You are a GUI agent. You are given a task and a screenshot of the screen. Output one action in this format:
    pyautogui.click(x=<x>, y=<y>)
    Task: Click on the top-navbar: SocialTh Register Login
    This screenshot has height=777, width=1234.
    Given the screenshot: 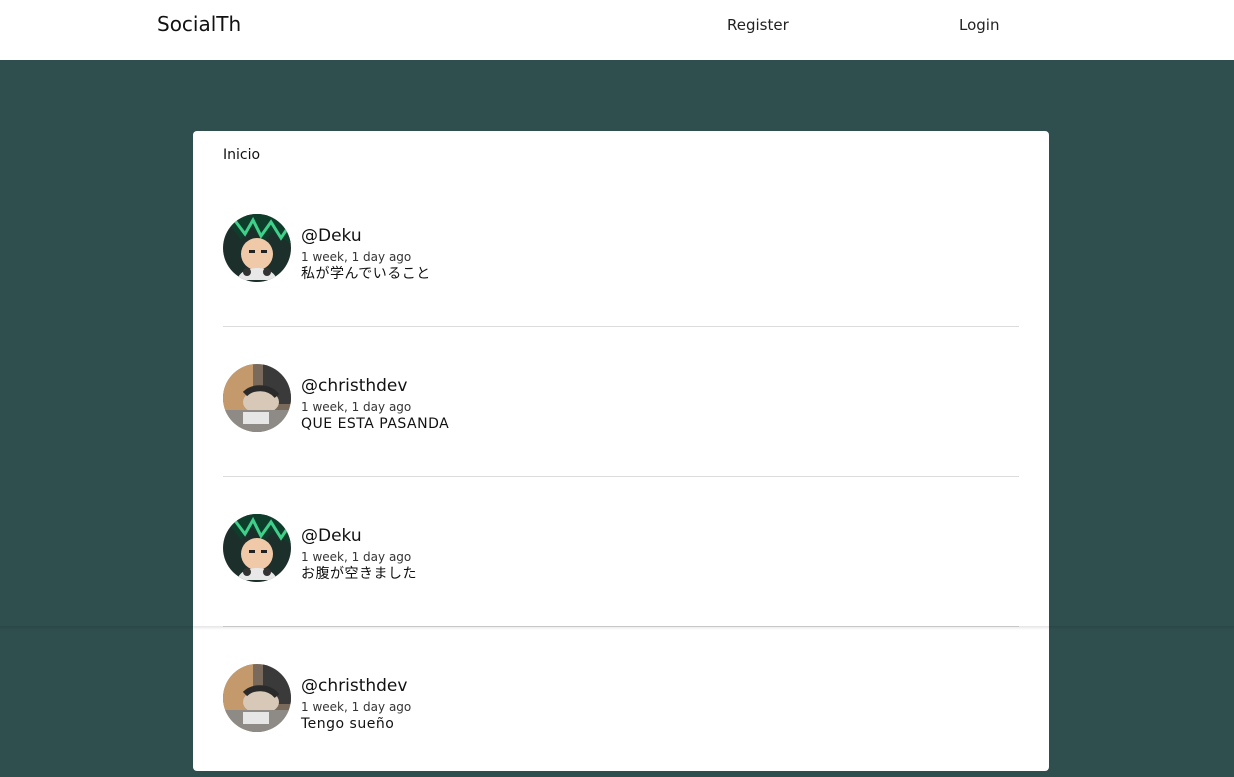 What is the action you would take?
    pyautogui.click(x=617, y=30)
    